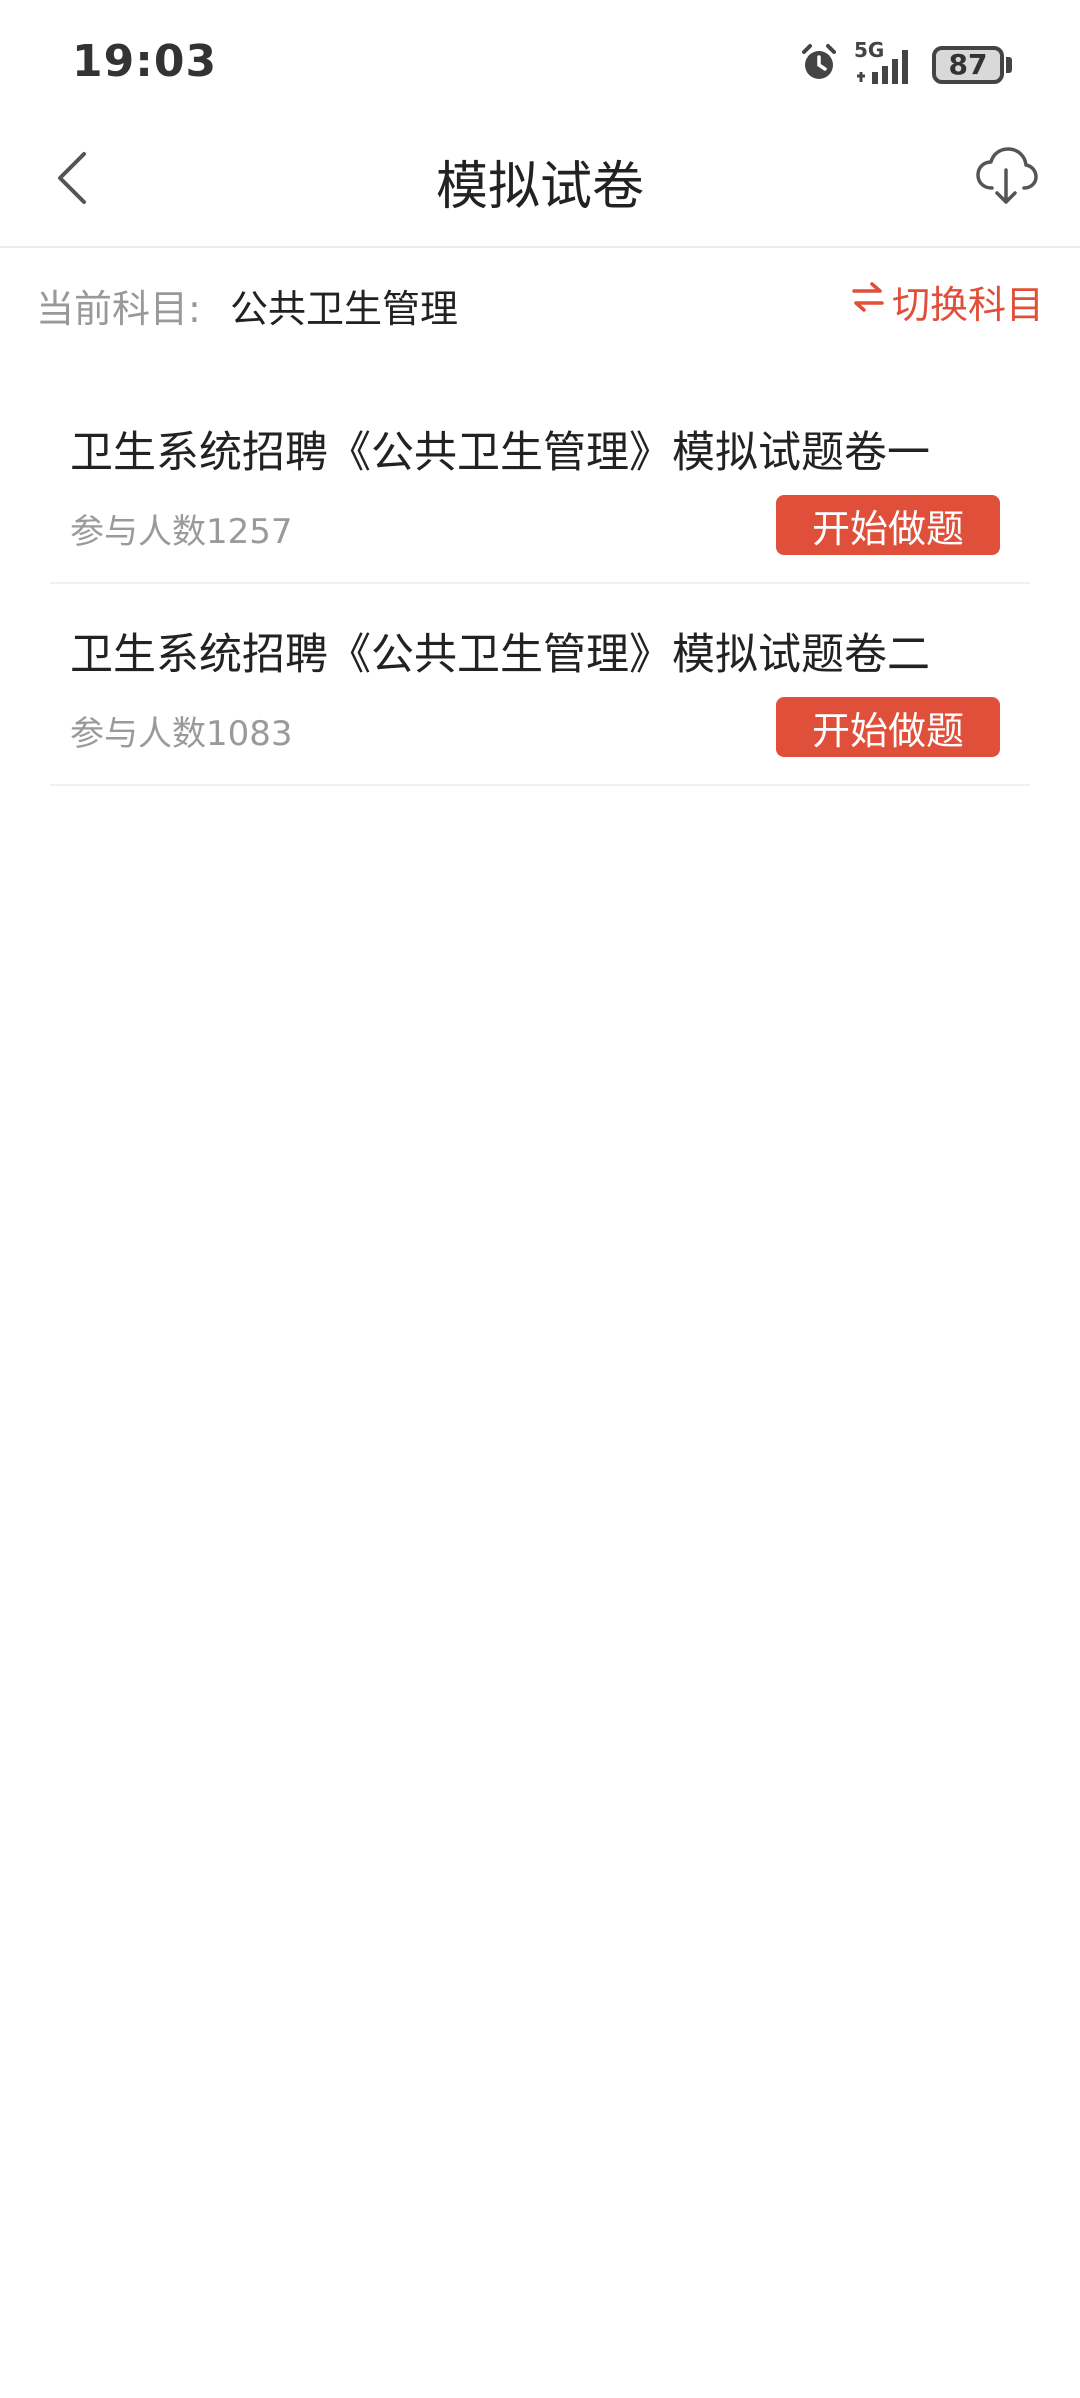 This screenshot has height=2398, width=1080. What do you see at coordinates (118, 309) in the screenshot?
I see `subject-label: 当前科目:` at bounding box center [118, 309].